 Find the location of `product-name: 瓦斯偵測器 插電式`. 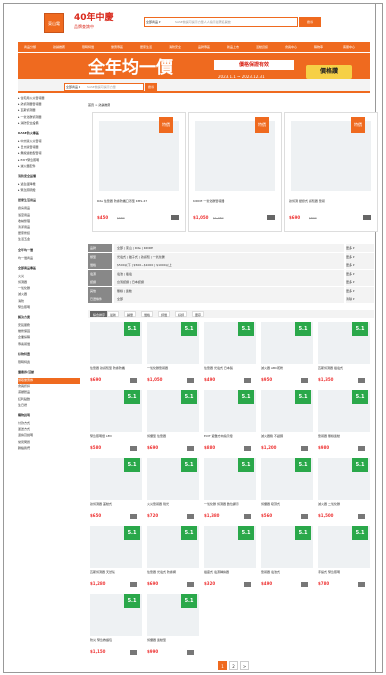

product-name: 瓦斯偵測器 插電式 is located at coordinates (344, 370).